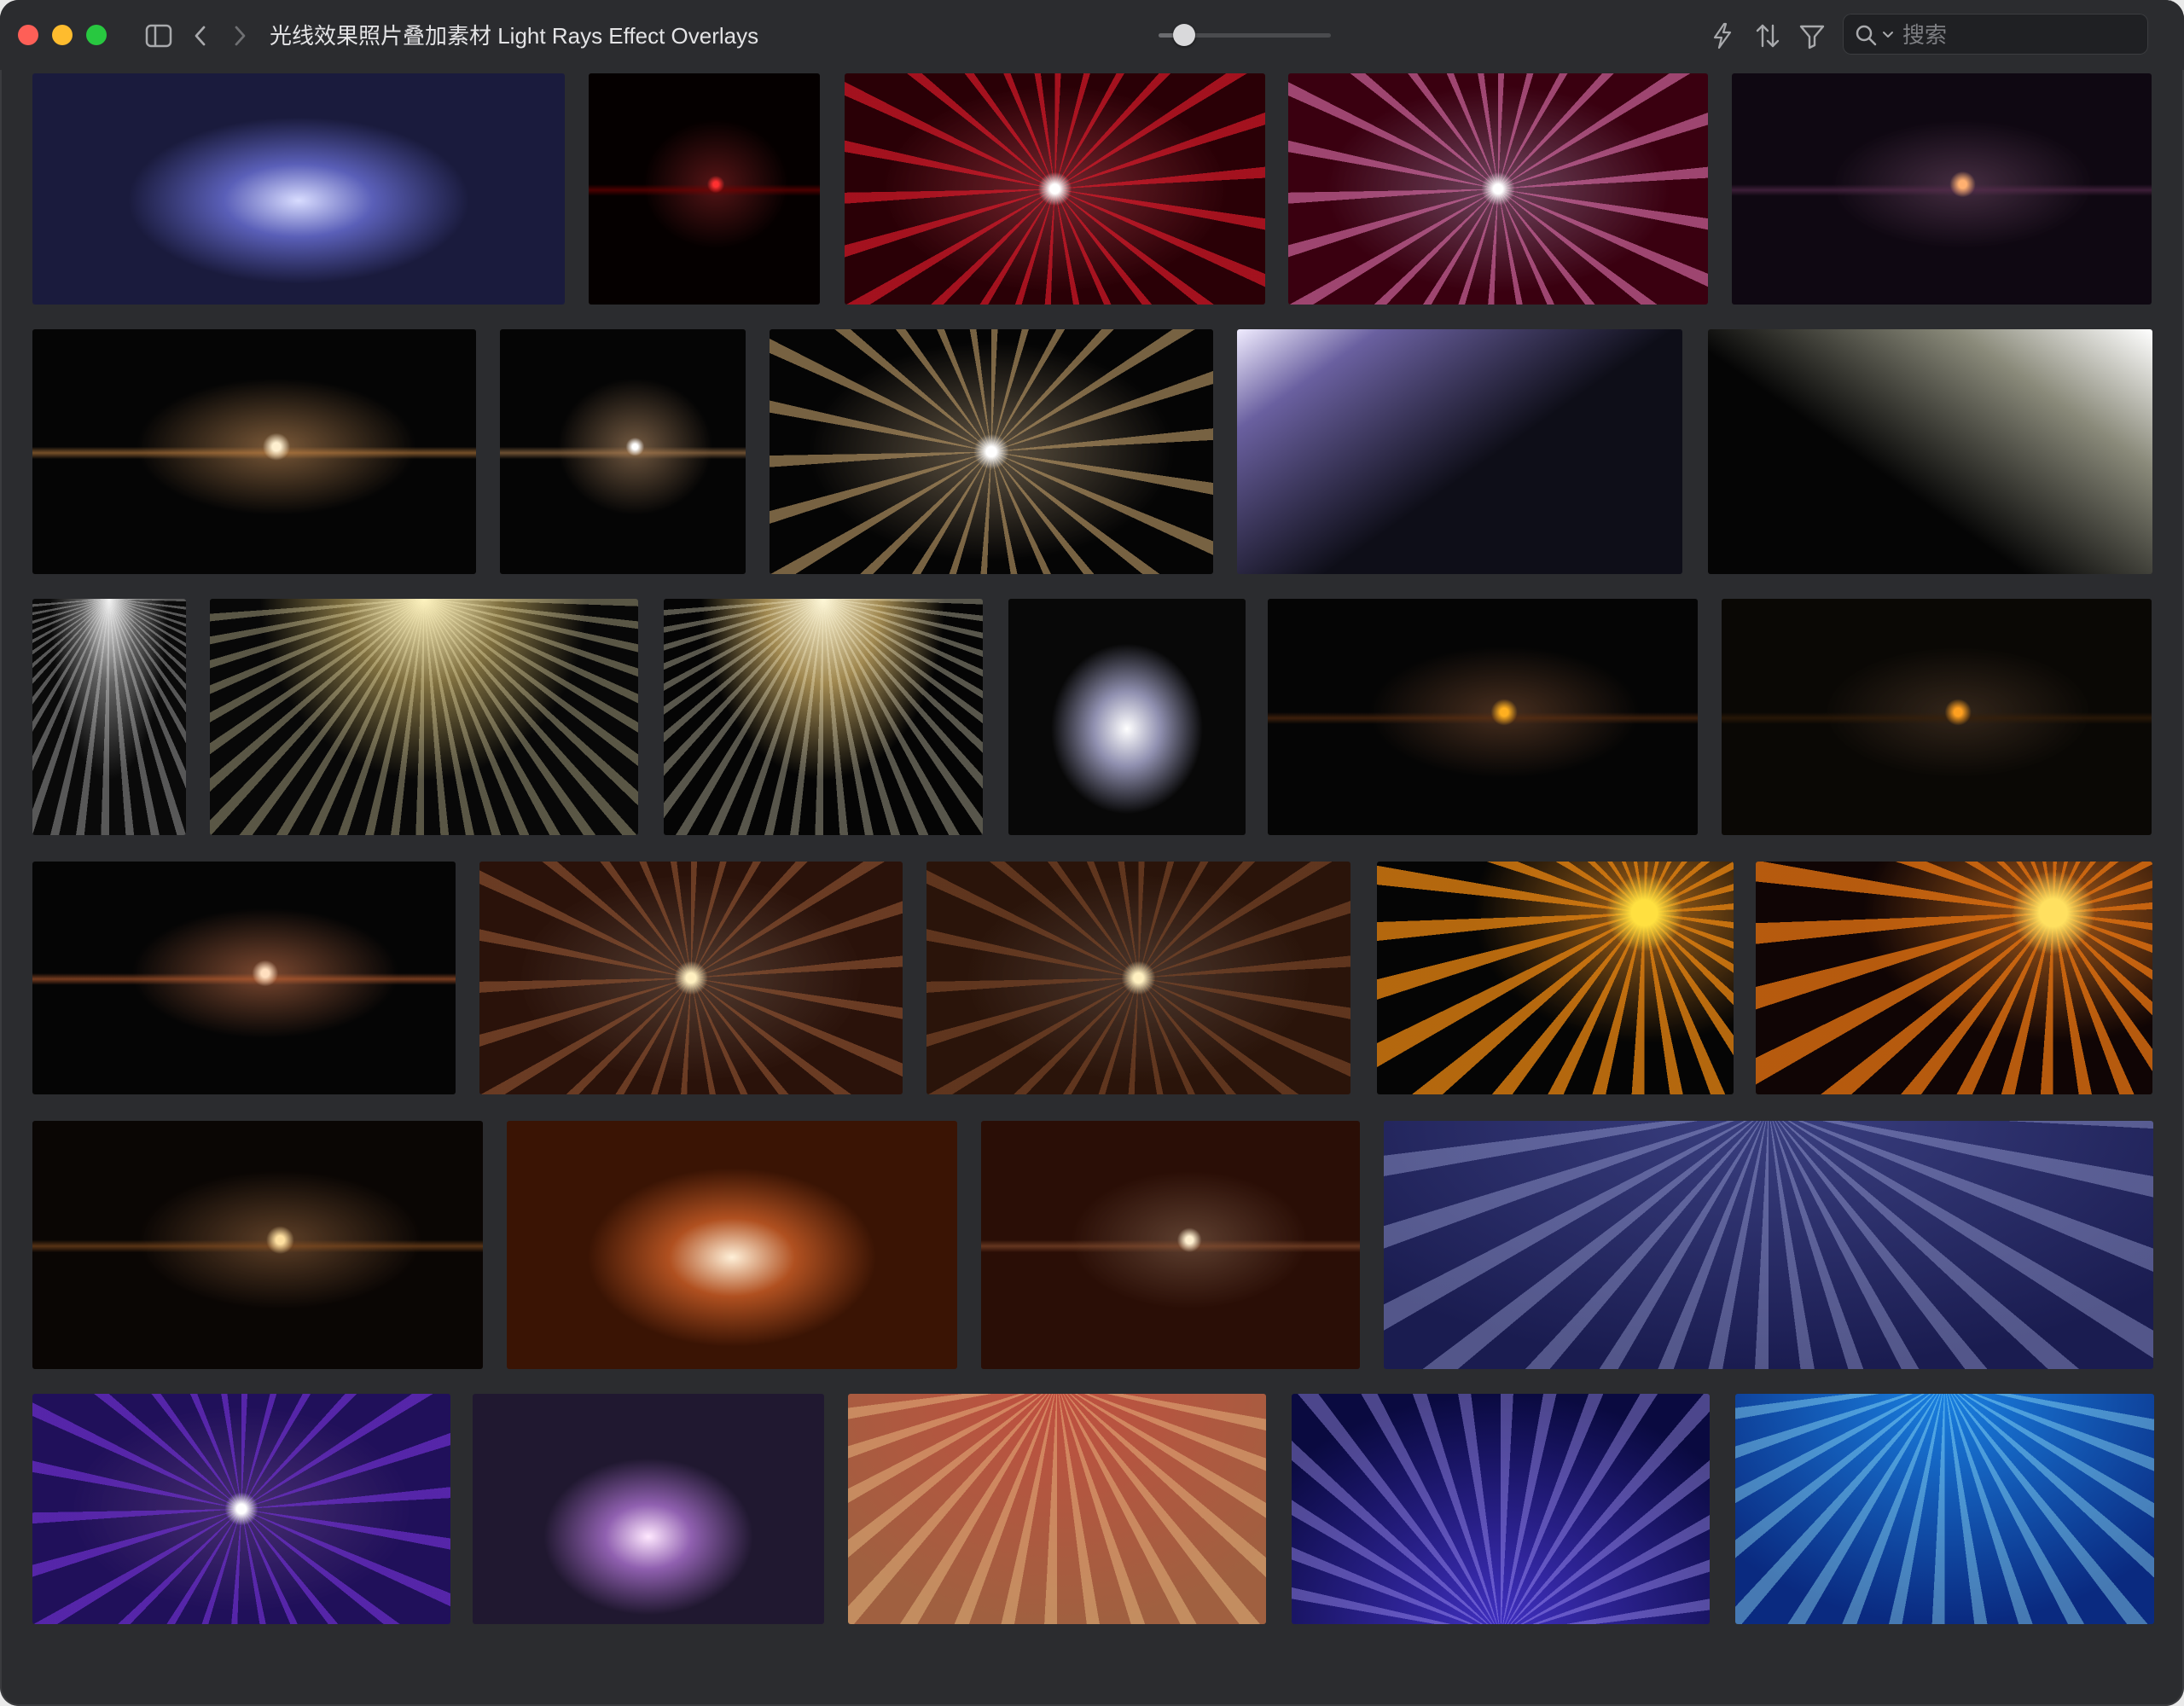  Describe the element at coordinates (1866, 37) in the screenshot. I see `search-icon` at that location.